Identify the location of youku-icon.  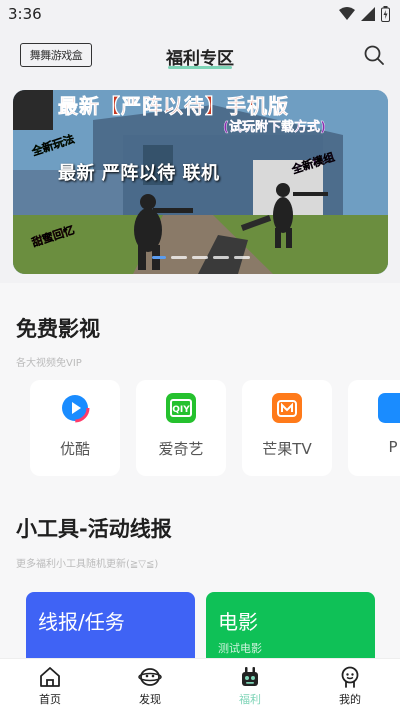
(75, 408).